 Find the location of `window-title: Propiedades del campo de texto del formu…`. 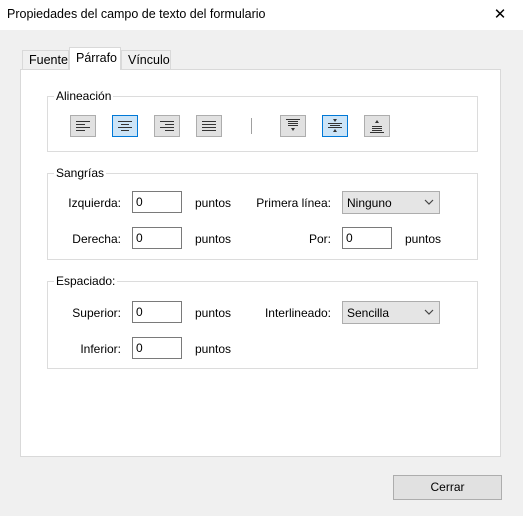

window-title: Propiedades del campo de texto del formu… is located at coordinates (136, 14).